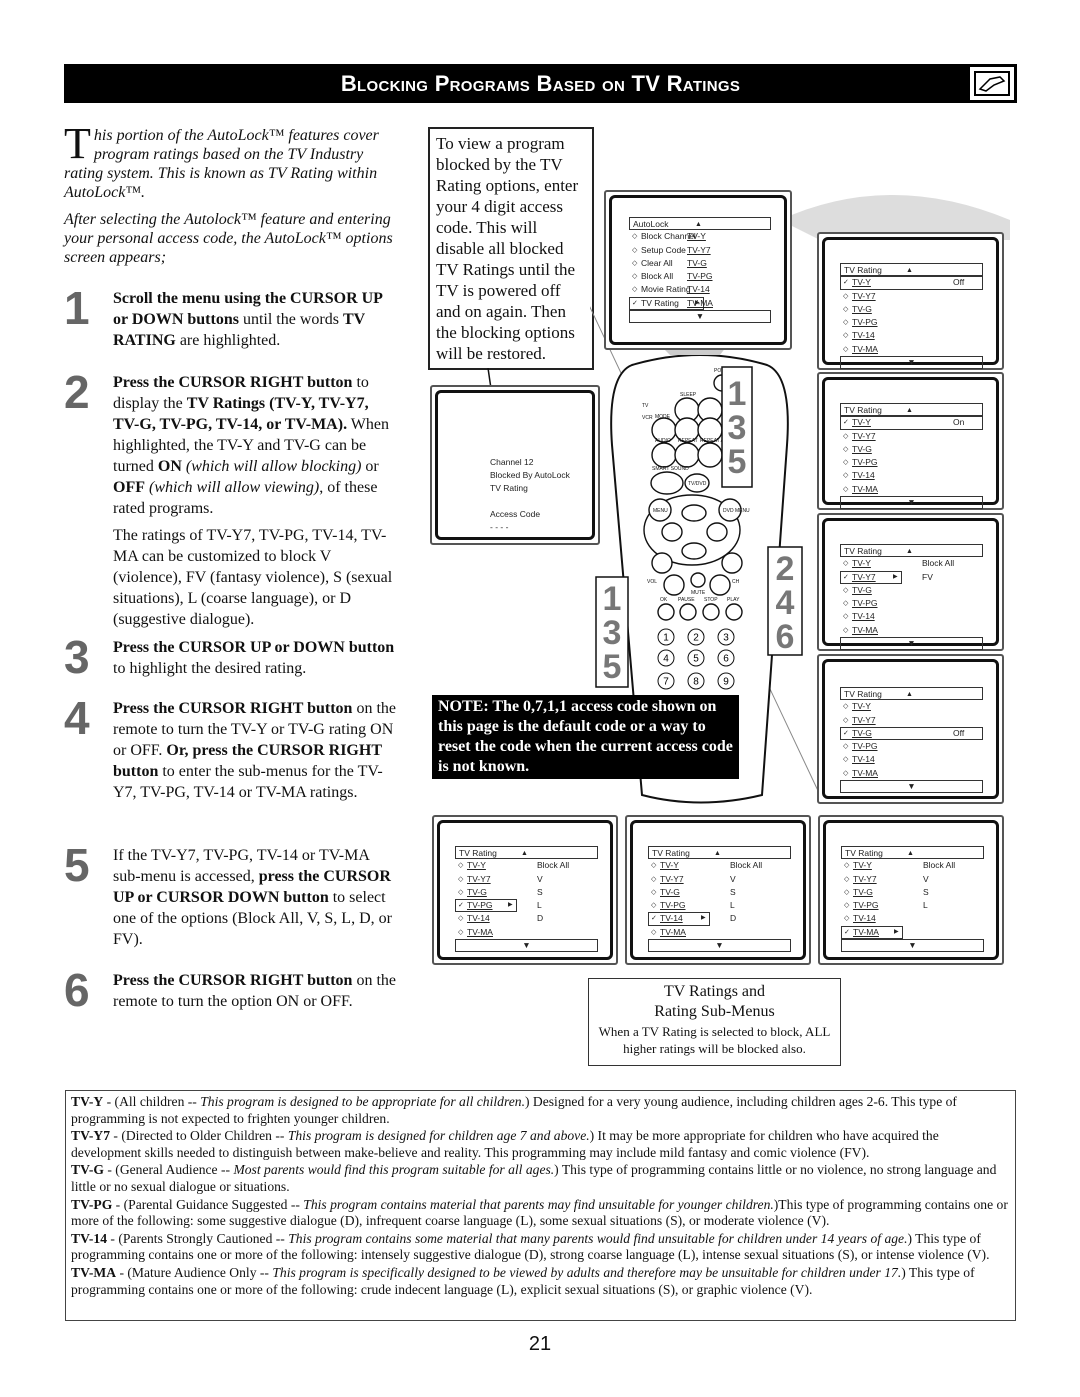  I want to click on step-text-segment: Press the CURSOR UP or DOWN, so click(229, 647).